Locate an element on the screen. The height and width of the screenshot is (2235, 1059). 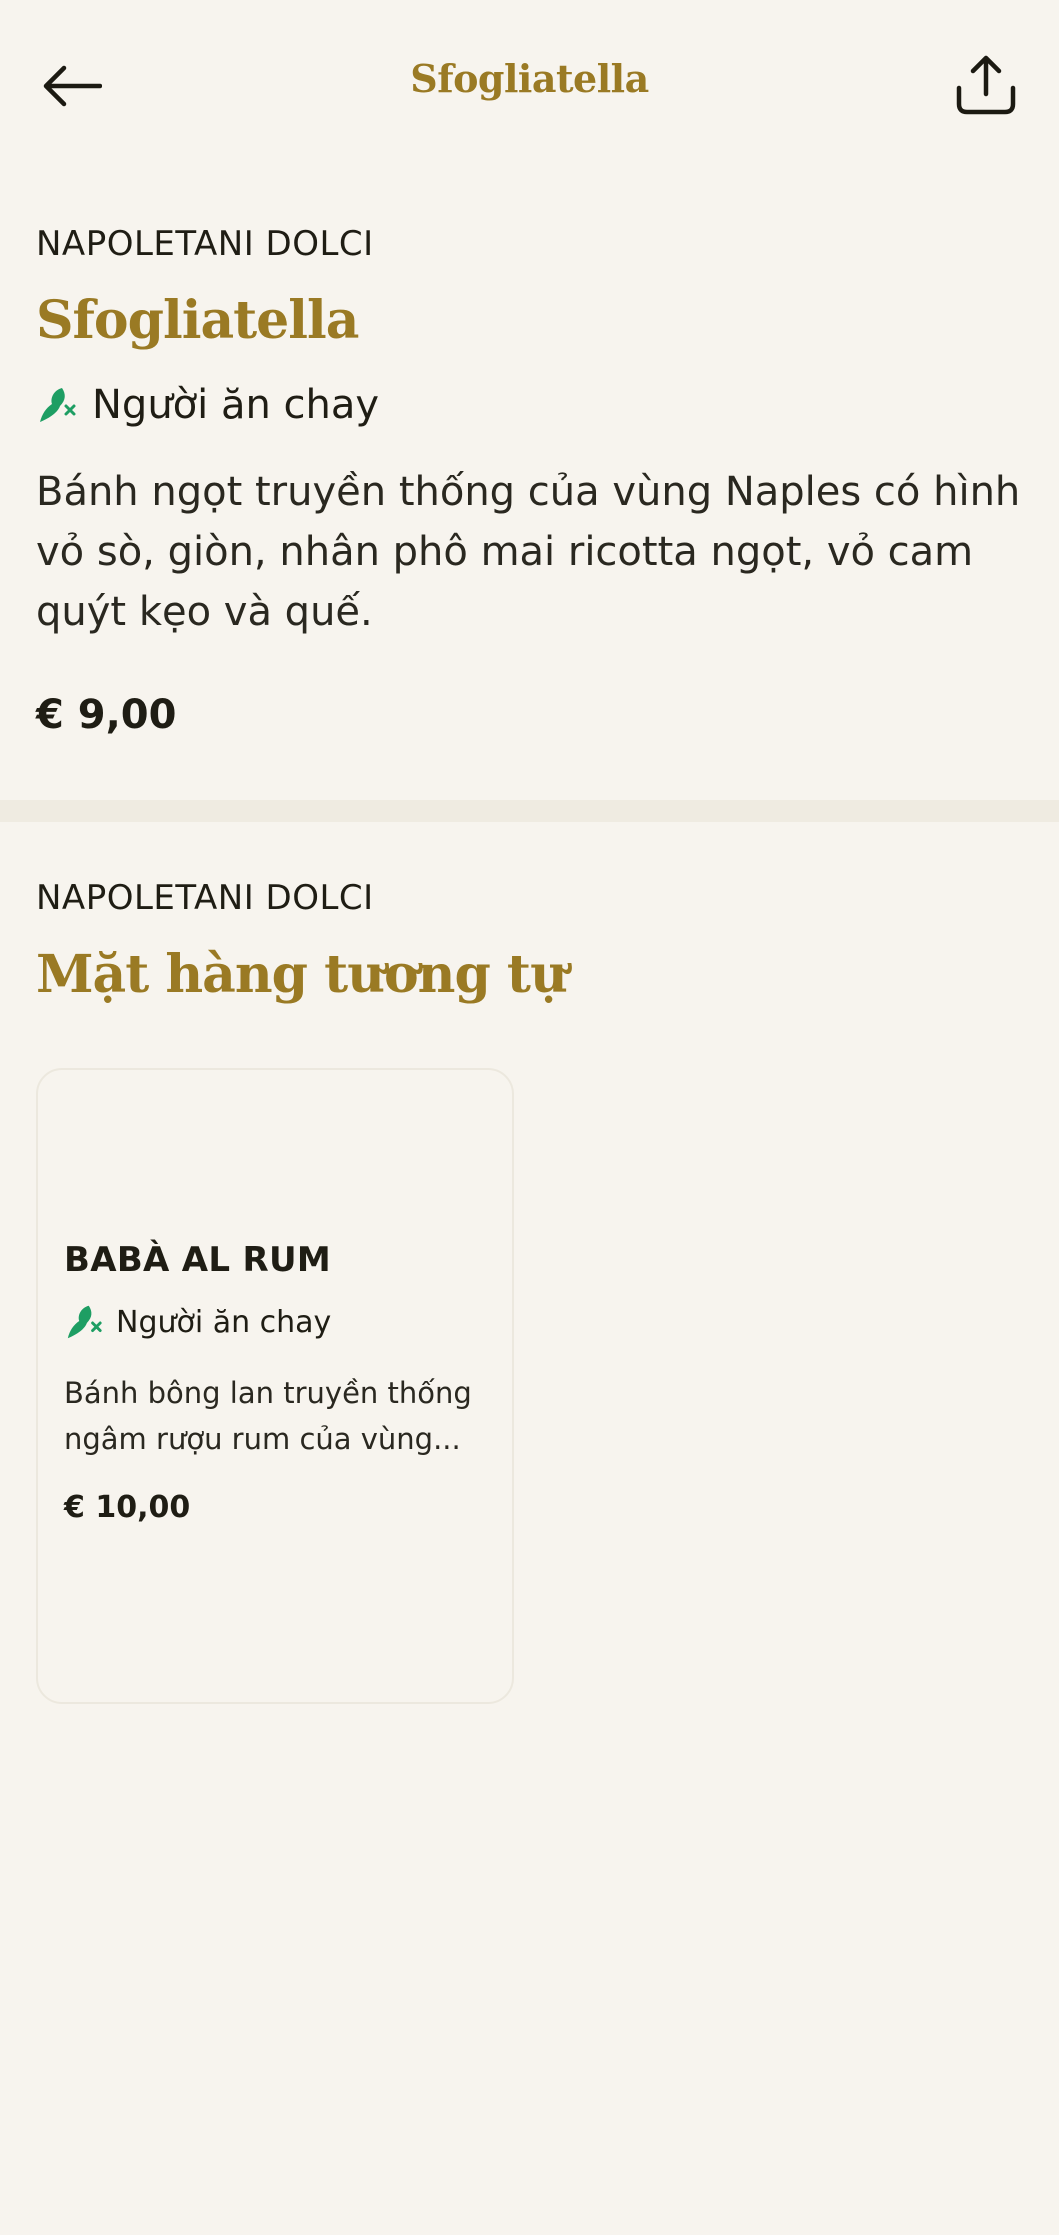
similar-category: NAPOLETANI DOLCI is located at coordinates (205, 898).